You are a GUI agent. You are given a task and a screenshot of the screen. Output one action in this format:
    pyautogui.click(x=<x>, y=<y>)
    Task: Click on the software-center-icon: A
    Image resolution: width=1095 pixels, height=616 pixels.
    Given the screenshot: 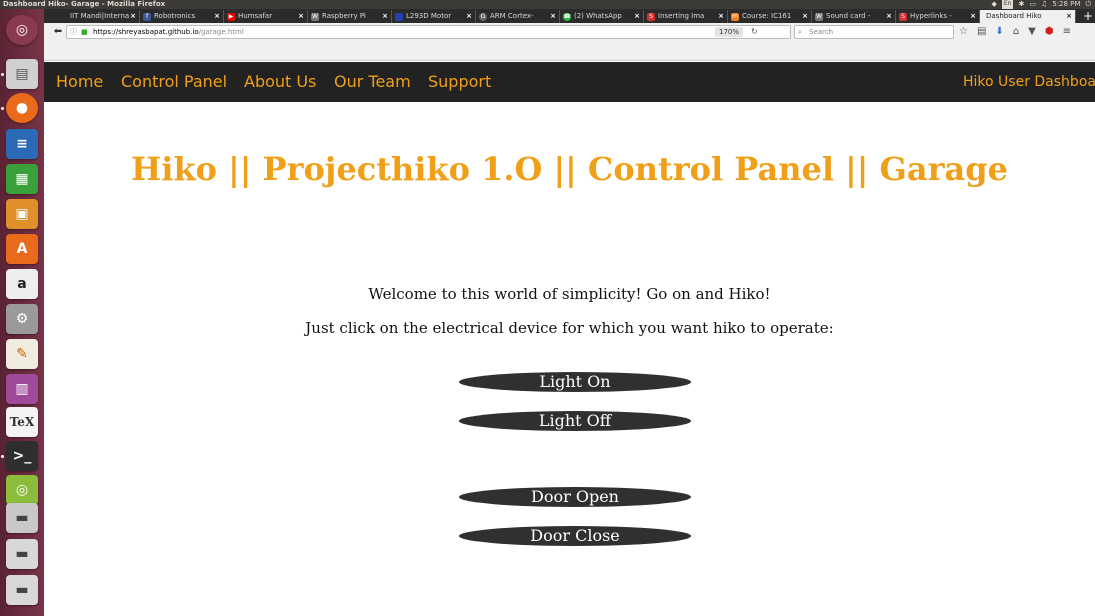 What is the action you would take?
    pyautogui.click(x=22, y=249)
    